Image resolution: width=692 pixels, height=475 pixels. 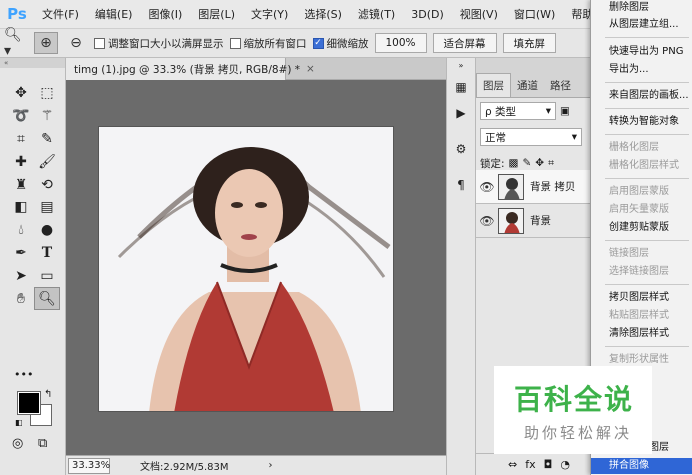 What do you see at coordinates (347, 43) in the screenshot?
I see `scrubby-zoom-label: 细微缩放` at bounding box center [347, 43].